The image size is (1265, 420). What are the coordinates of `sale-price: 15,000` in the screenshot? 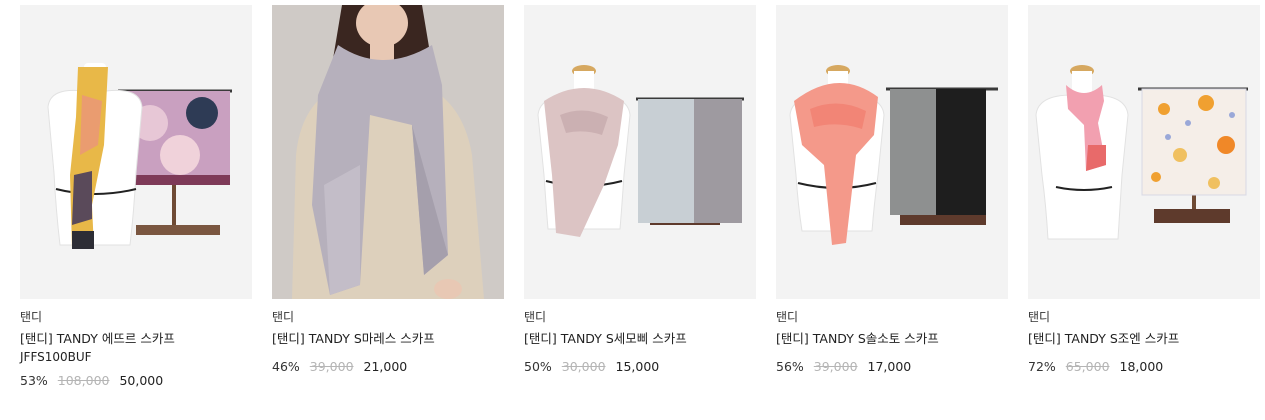 It's located at (637, 366).